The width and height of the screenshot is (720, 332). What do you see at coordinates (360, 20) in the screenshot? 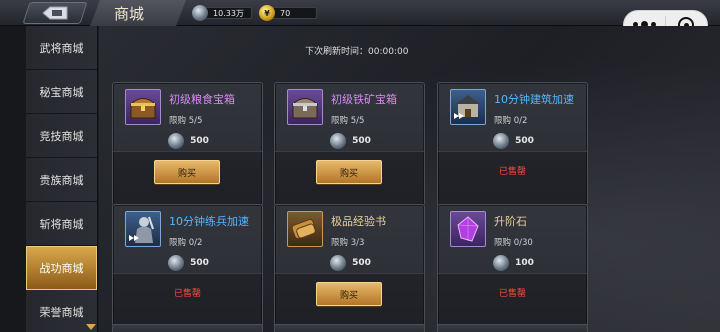
I see `top-bar: 商城 10.33万 ¥ 70` at bounding box center [360, 20].